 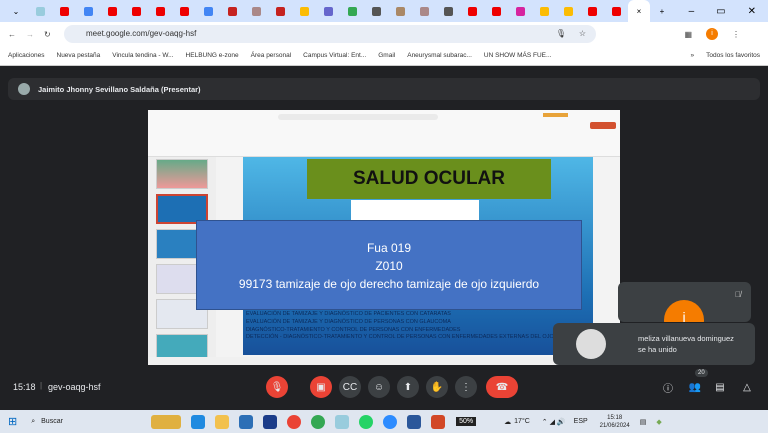 What do you see at coordinates (182, 174) in the screenshot?
I see `thumb` at bounding box center [182, 174].